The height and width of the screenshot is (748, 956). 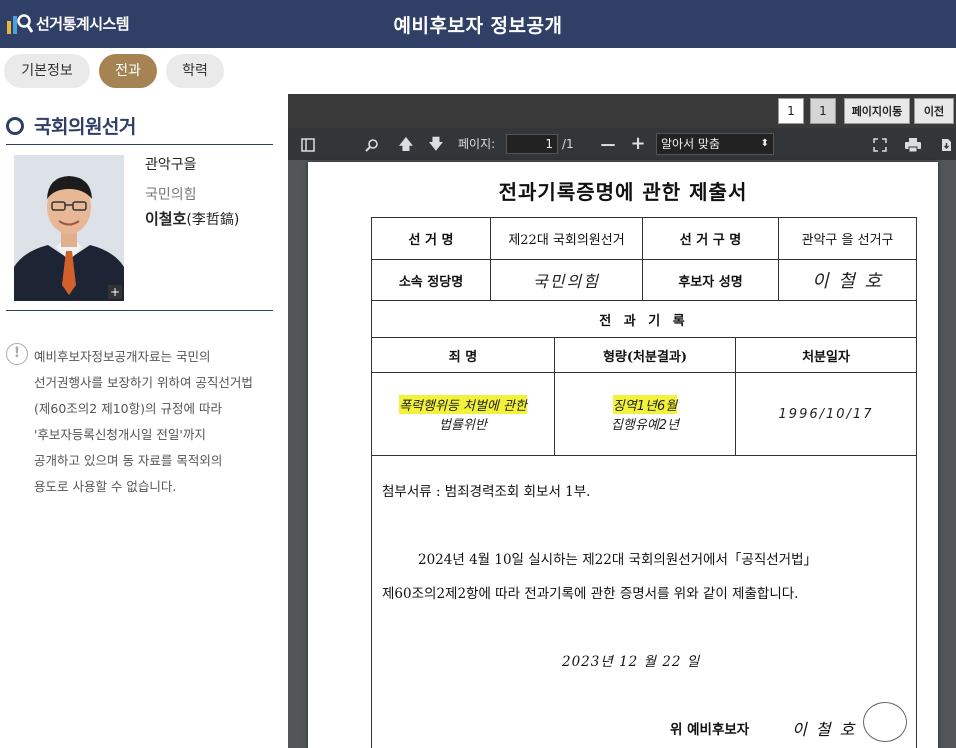 What do you see at coordinates (171, 165) in the screenshot?
I see `candidate-district: 관악구을` at bounding box center [171, 165].